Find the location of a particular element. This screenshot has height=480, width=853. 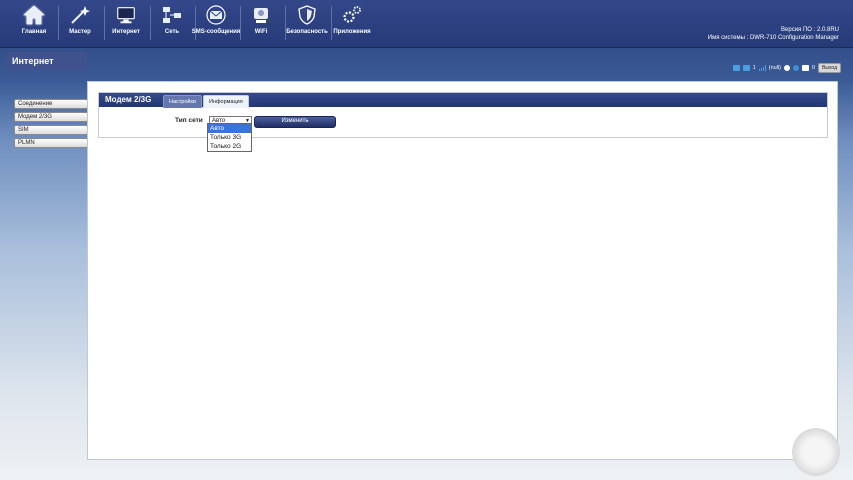

nav-internet: Интернет is located at coordinates (126, 23).